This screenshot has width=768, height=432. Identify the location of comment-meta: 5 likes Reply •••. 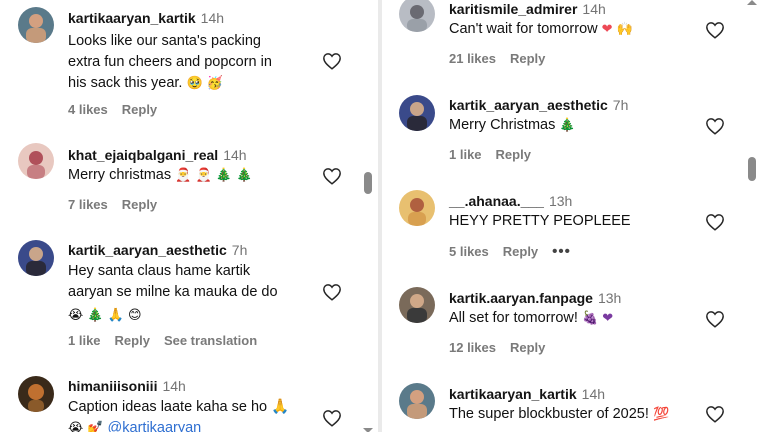
(517, 251).